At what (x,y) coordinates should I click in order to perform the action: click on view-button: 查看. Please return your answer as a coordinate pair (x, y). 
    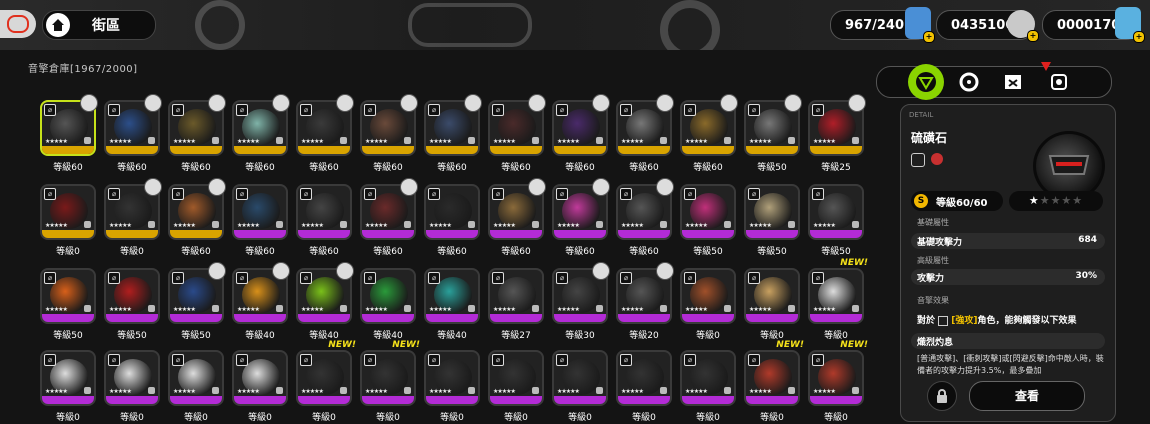
    Looking at the image, I should click on (1027, 396).